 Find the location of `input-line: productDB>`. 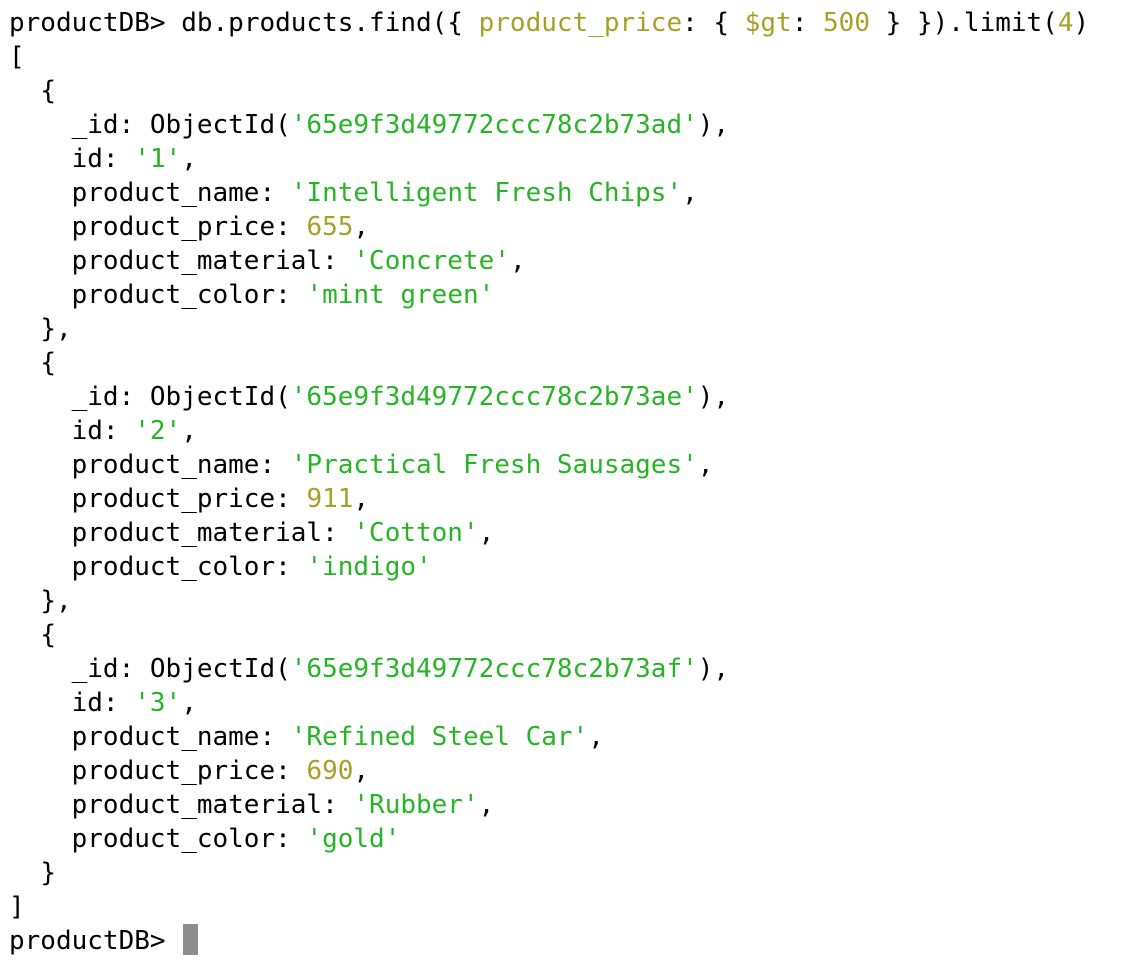

input-line: productDB> is located at coordinates (104, 941).